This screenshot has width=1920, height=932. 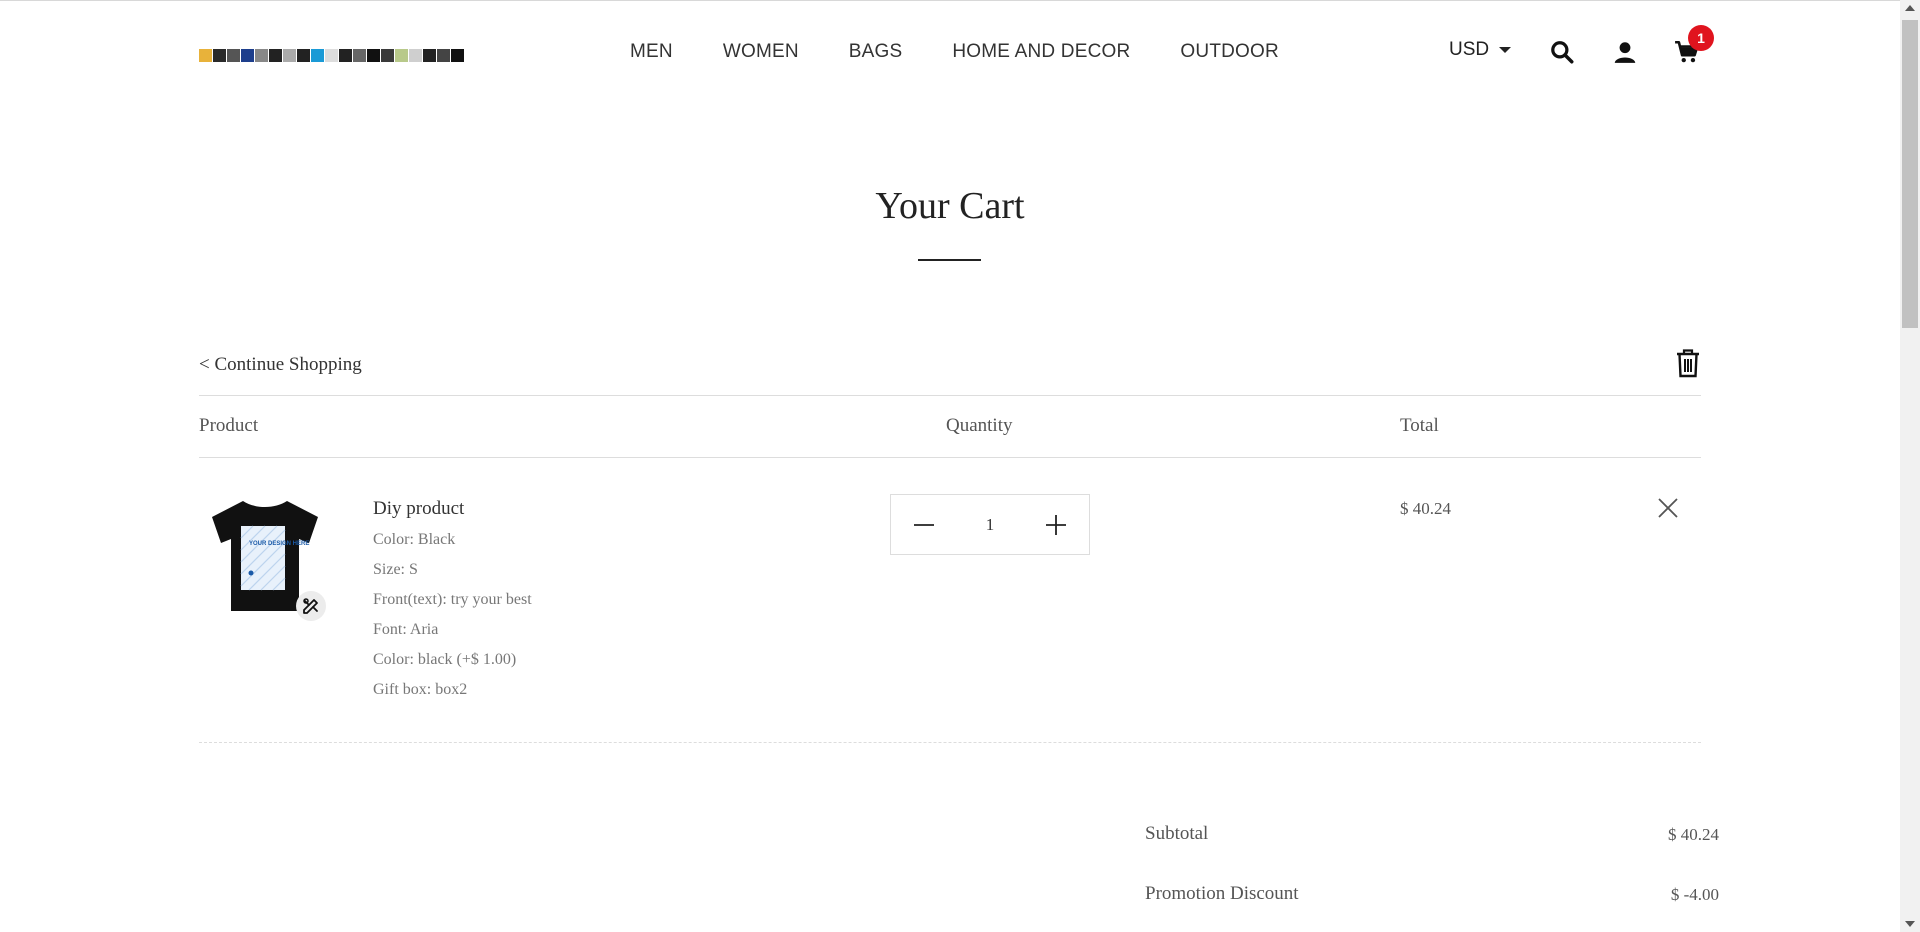 What do you see at coordinates (395, 569) in the screenshot?
I see `option-size: Size: S` at bounding box center [395, 569].